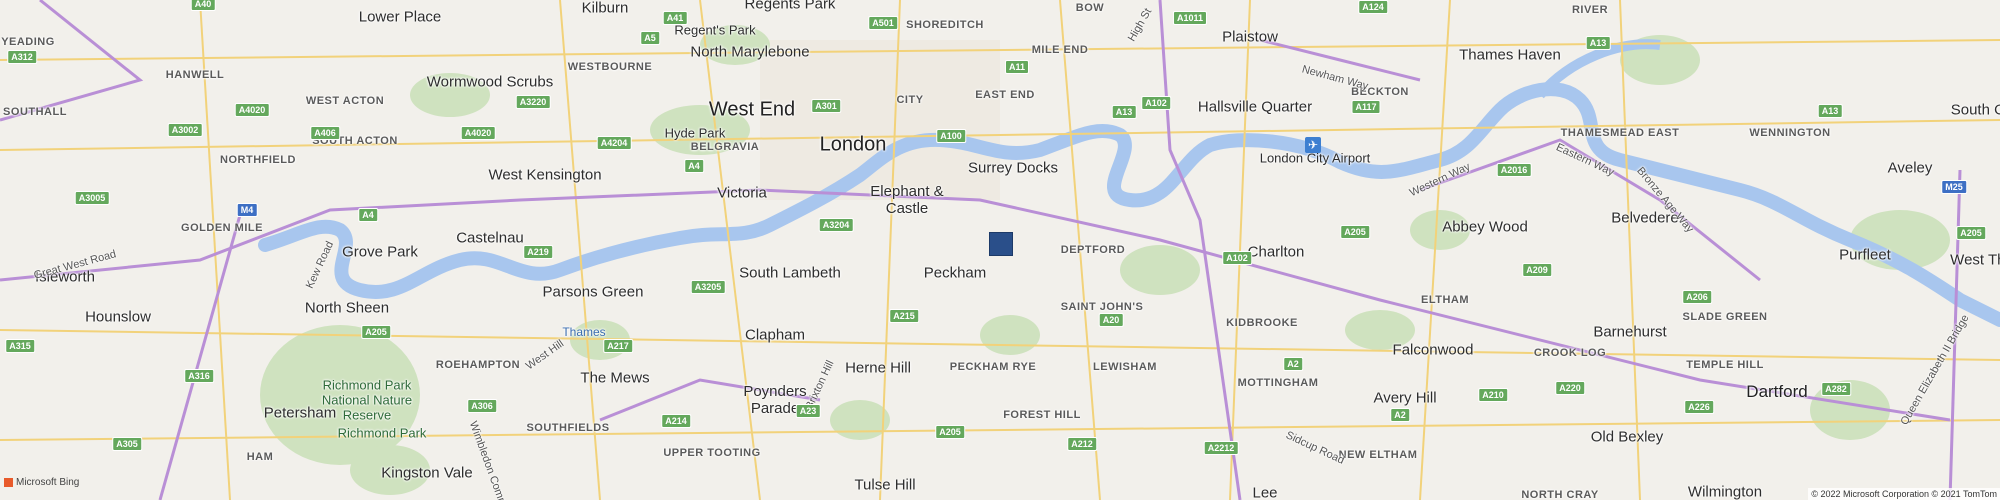  Describe the element at coordinates (708, 287) in the screenshot. I see `road-shield: A3205` at that location.